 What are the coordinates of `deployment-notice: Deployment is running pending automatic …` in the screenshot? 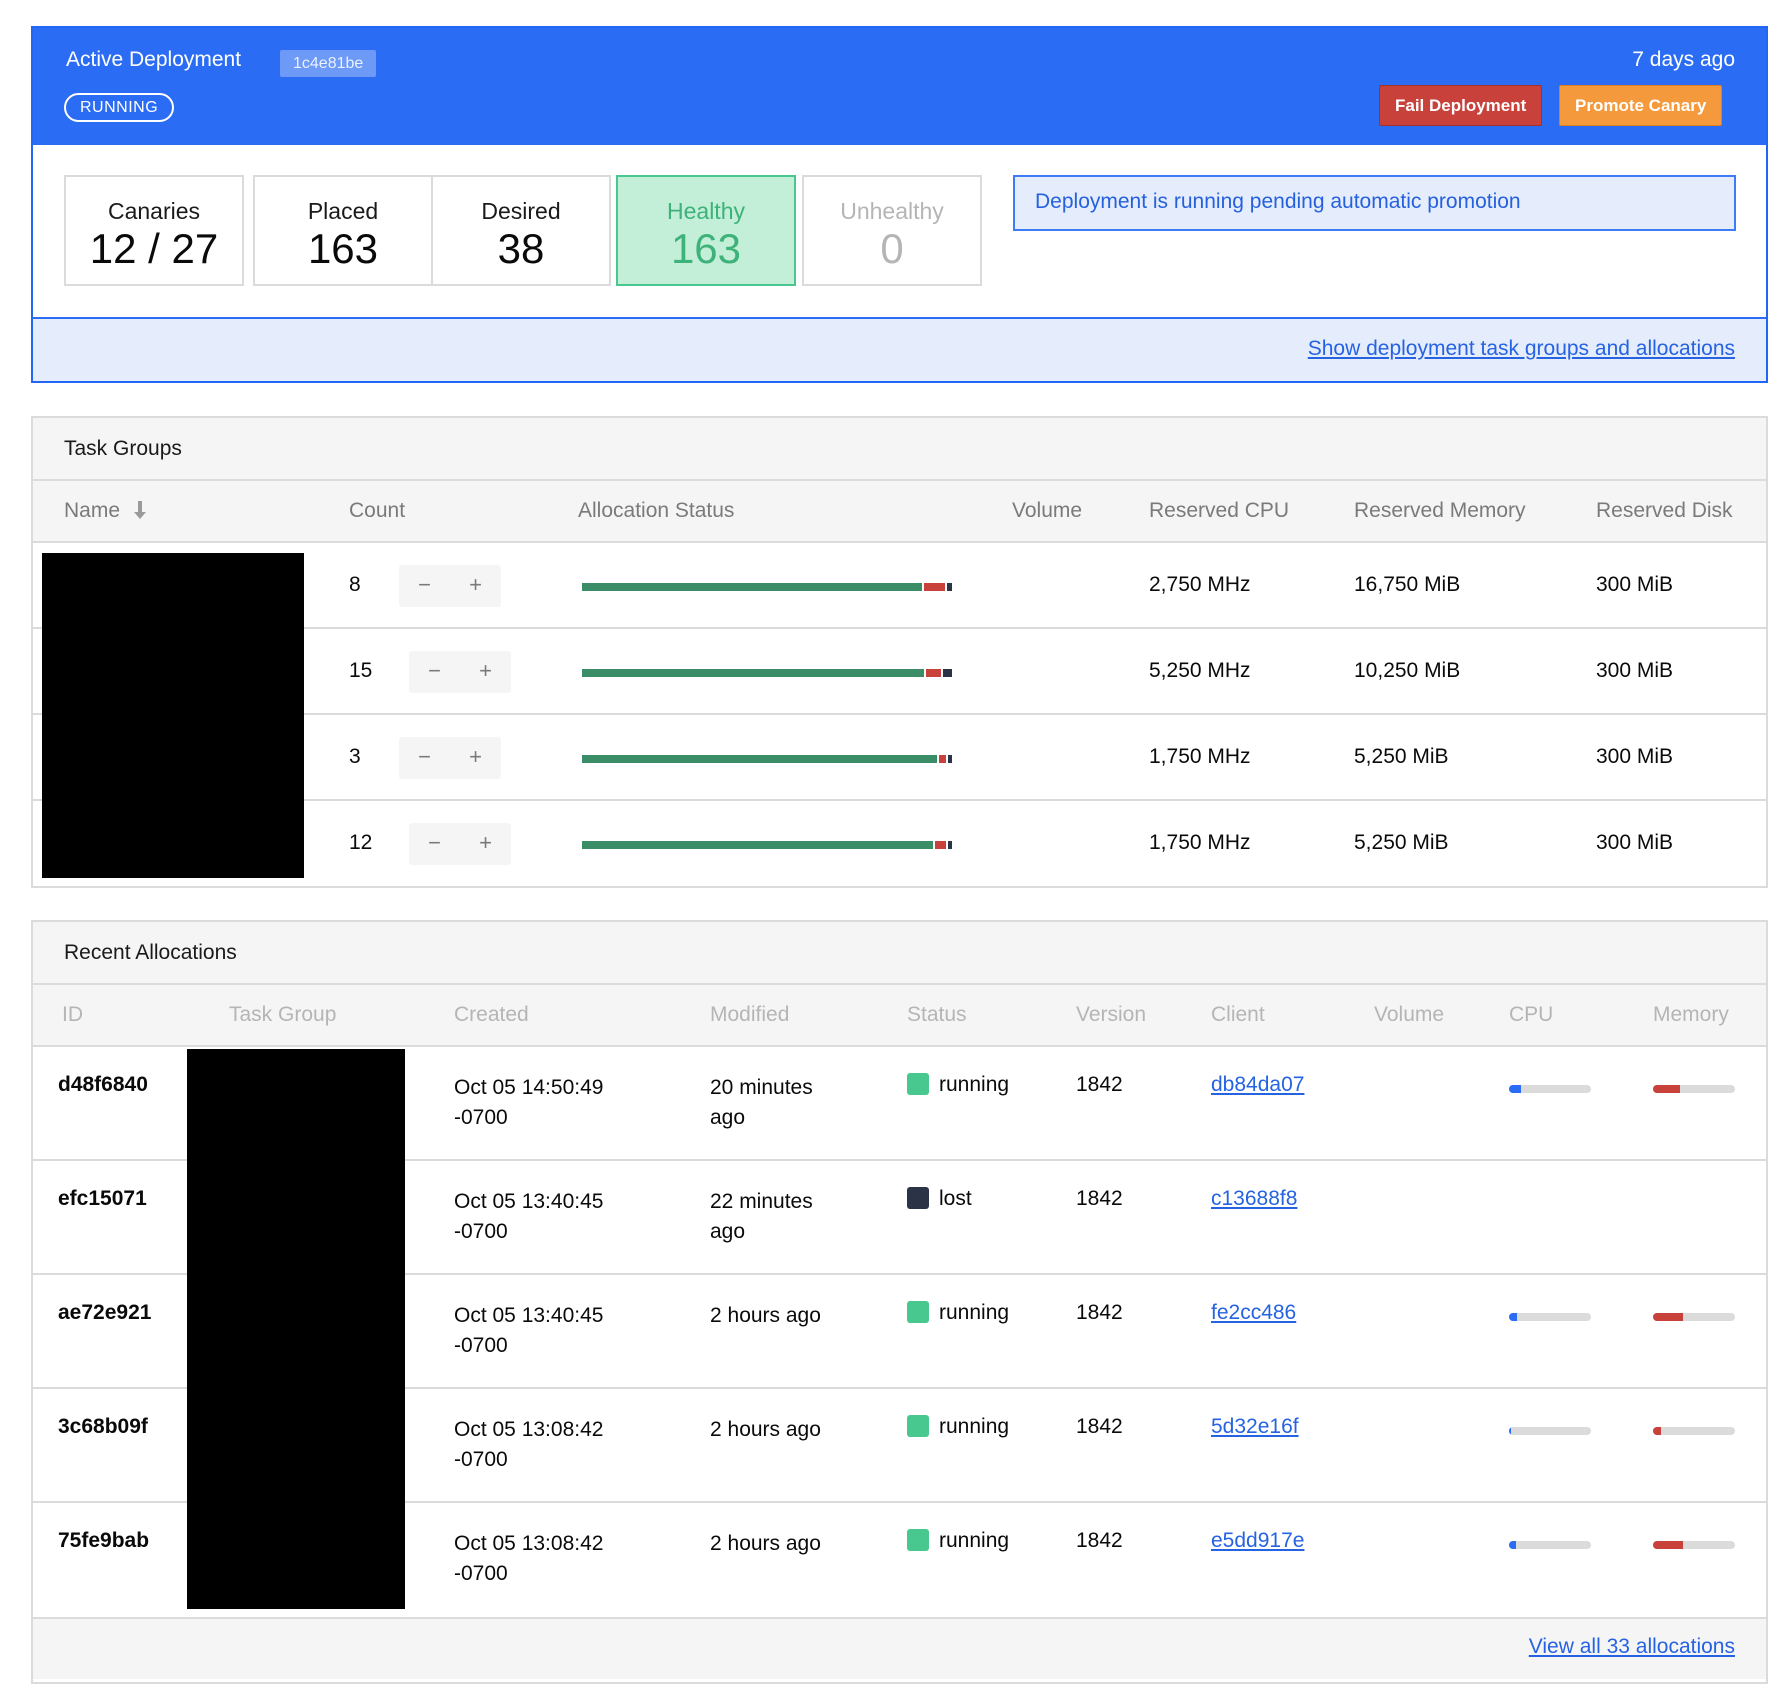 It's located at (1374, 203).